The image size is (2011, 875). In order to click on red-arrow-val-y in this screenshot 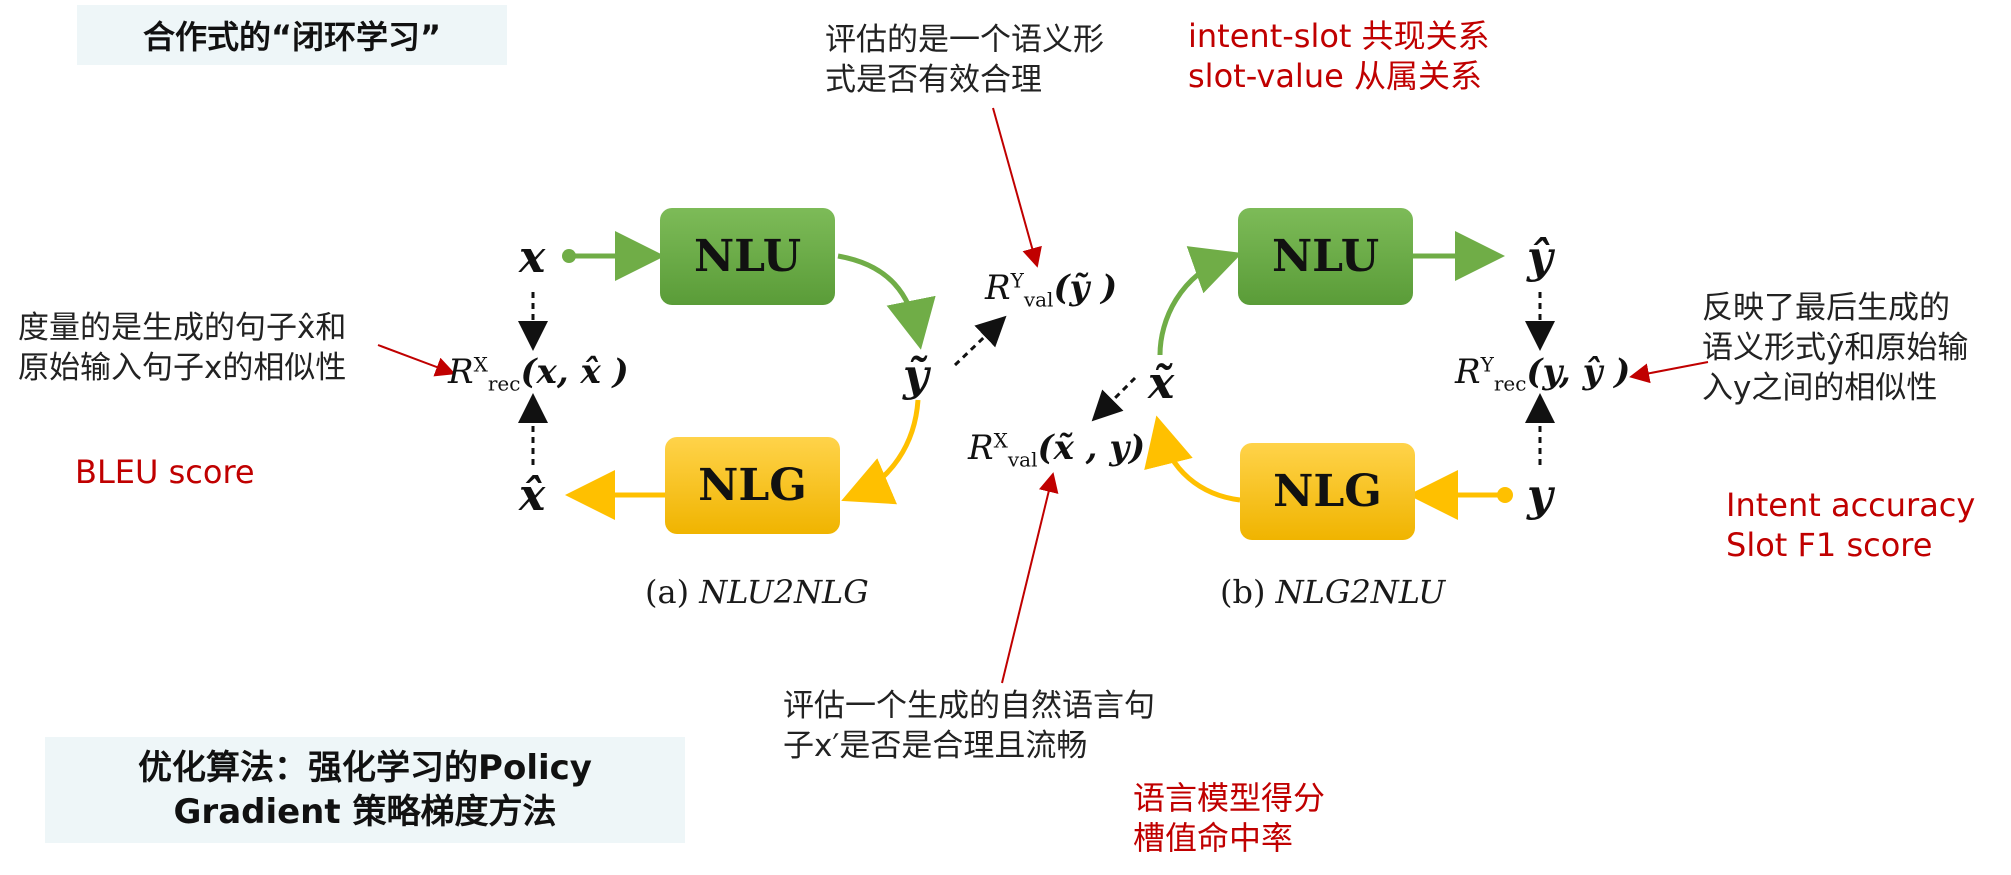, I will do `click(1017, 187)`.